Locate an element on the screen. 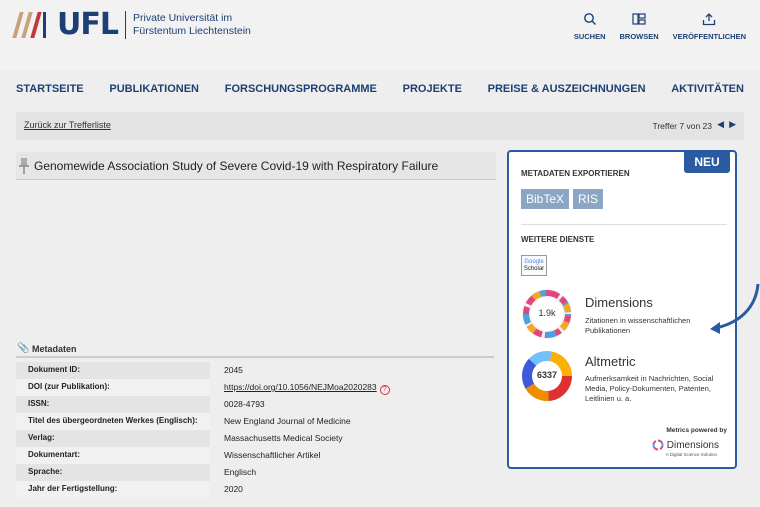 The width and height of the screenshot is (760, 507). metadata-value: New England Journal of Medicine is located at coordinates (287, 421).